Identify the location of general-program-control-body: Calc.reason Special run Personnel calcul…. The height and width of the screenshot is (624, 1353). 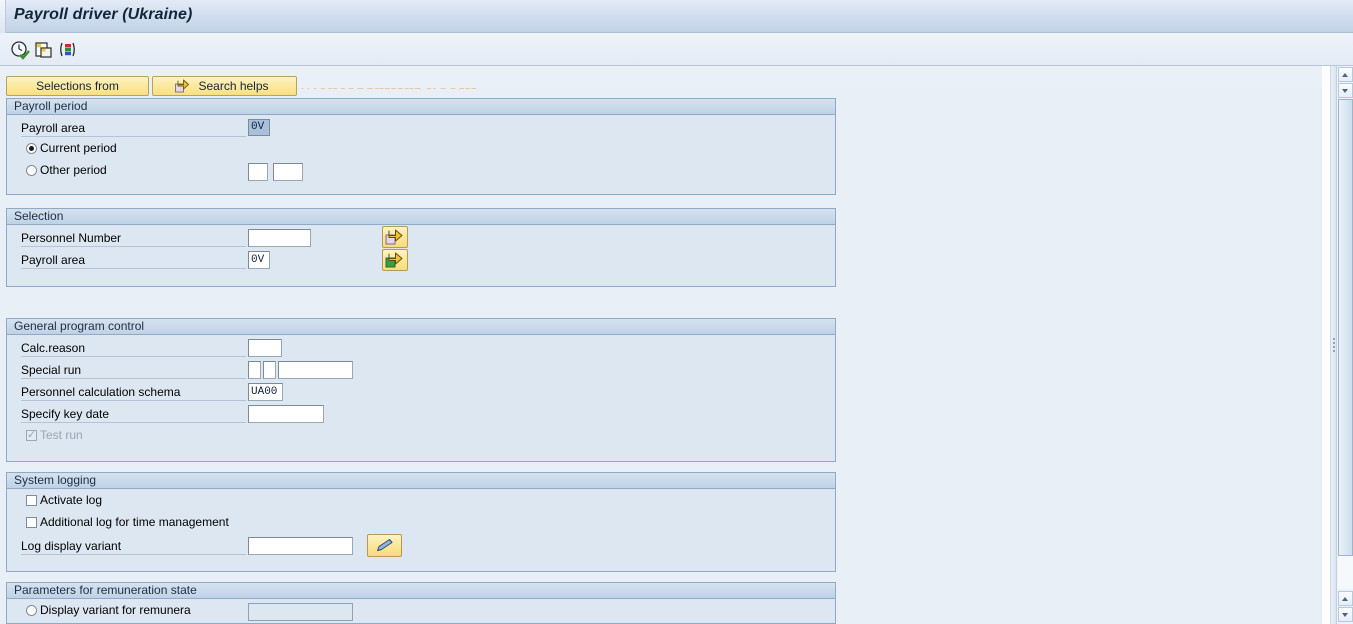
(421, 398).